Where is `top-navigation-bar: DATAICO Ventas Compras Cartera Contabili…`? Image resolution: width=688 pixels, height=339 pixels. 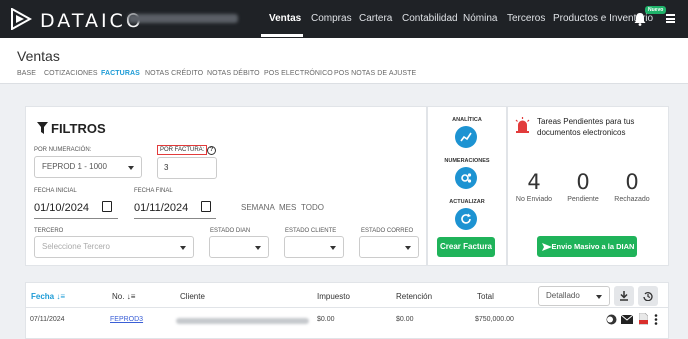 top-navigation-bar: DATAICO Ventas Compras Cartera Contabili… is located at coordinates (344, 19).